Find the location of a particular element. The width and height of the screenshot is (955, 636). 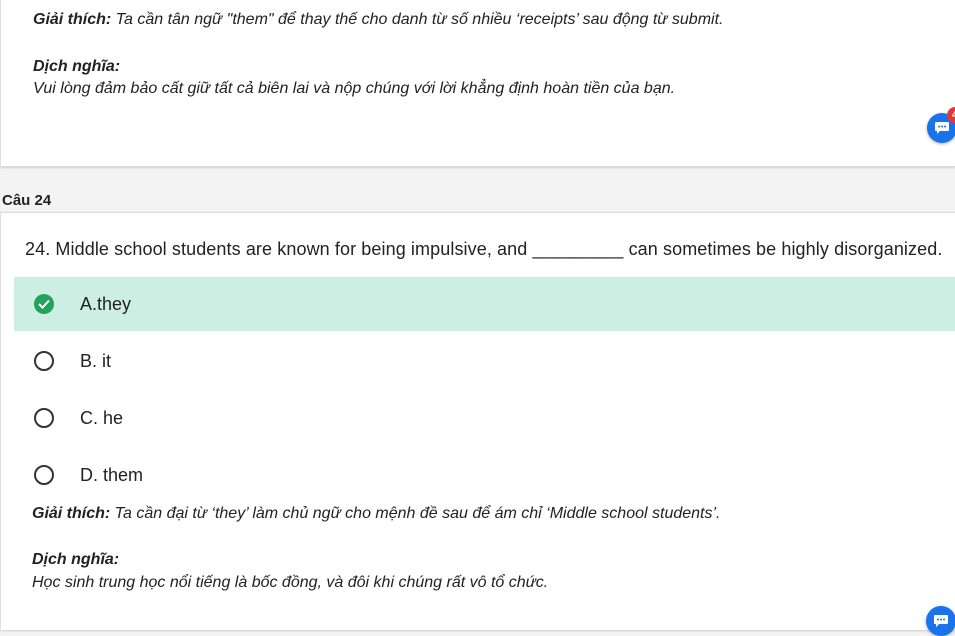

question-translation-label: Dịch nghĩa: is located at coordinates (75, 560).